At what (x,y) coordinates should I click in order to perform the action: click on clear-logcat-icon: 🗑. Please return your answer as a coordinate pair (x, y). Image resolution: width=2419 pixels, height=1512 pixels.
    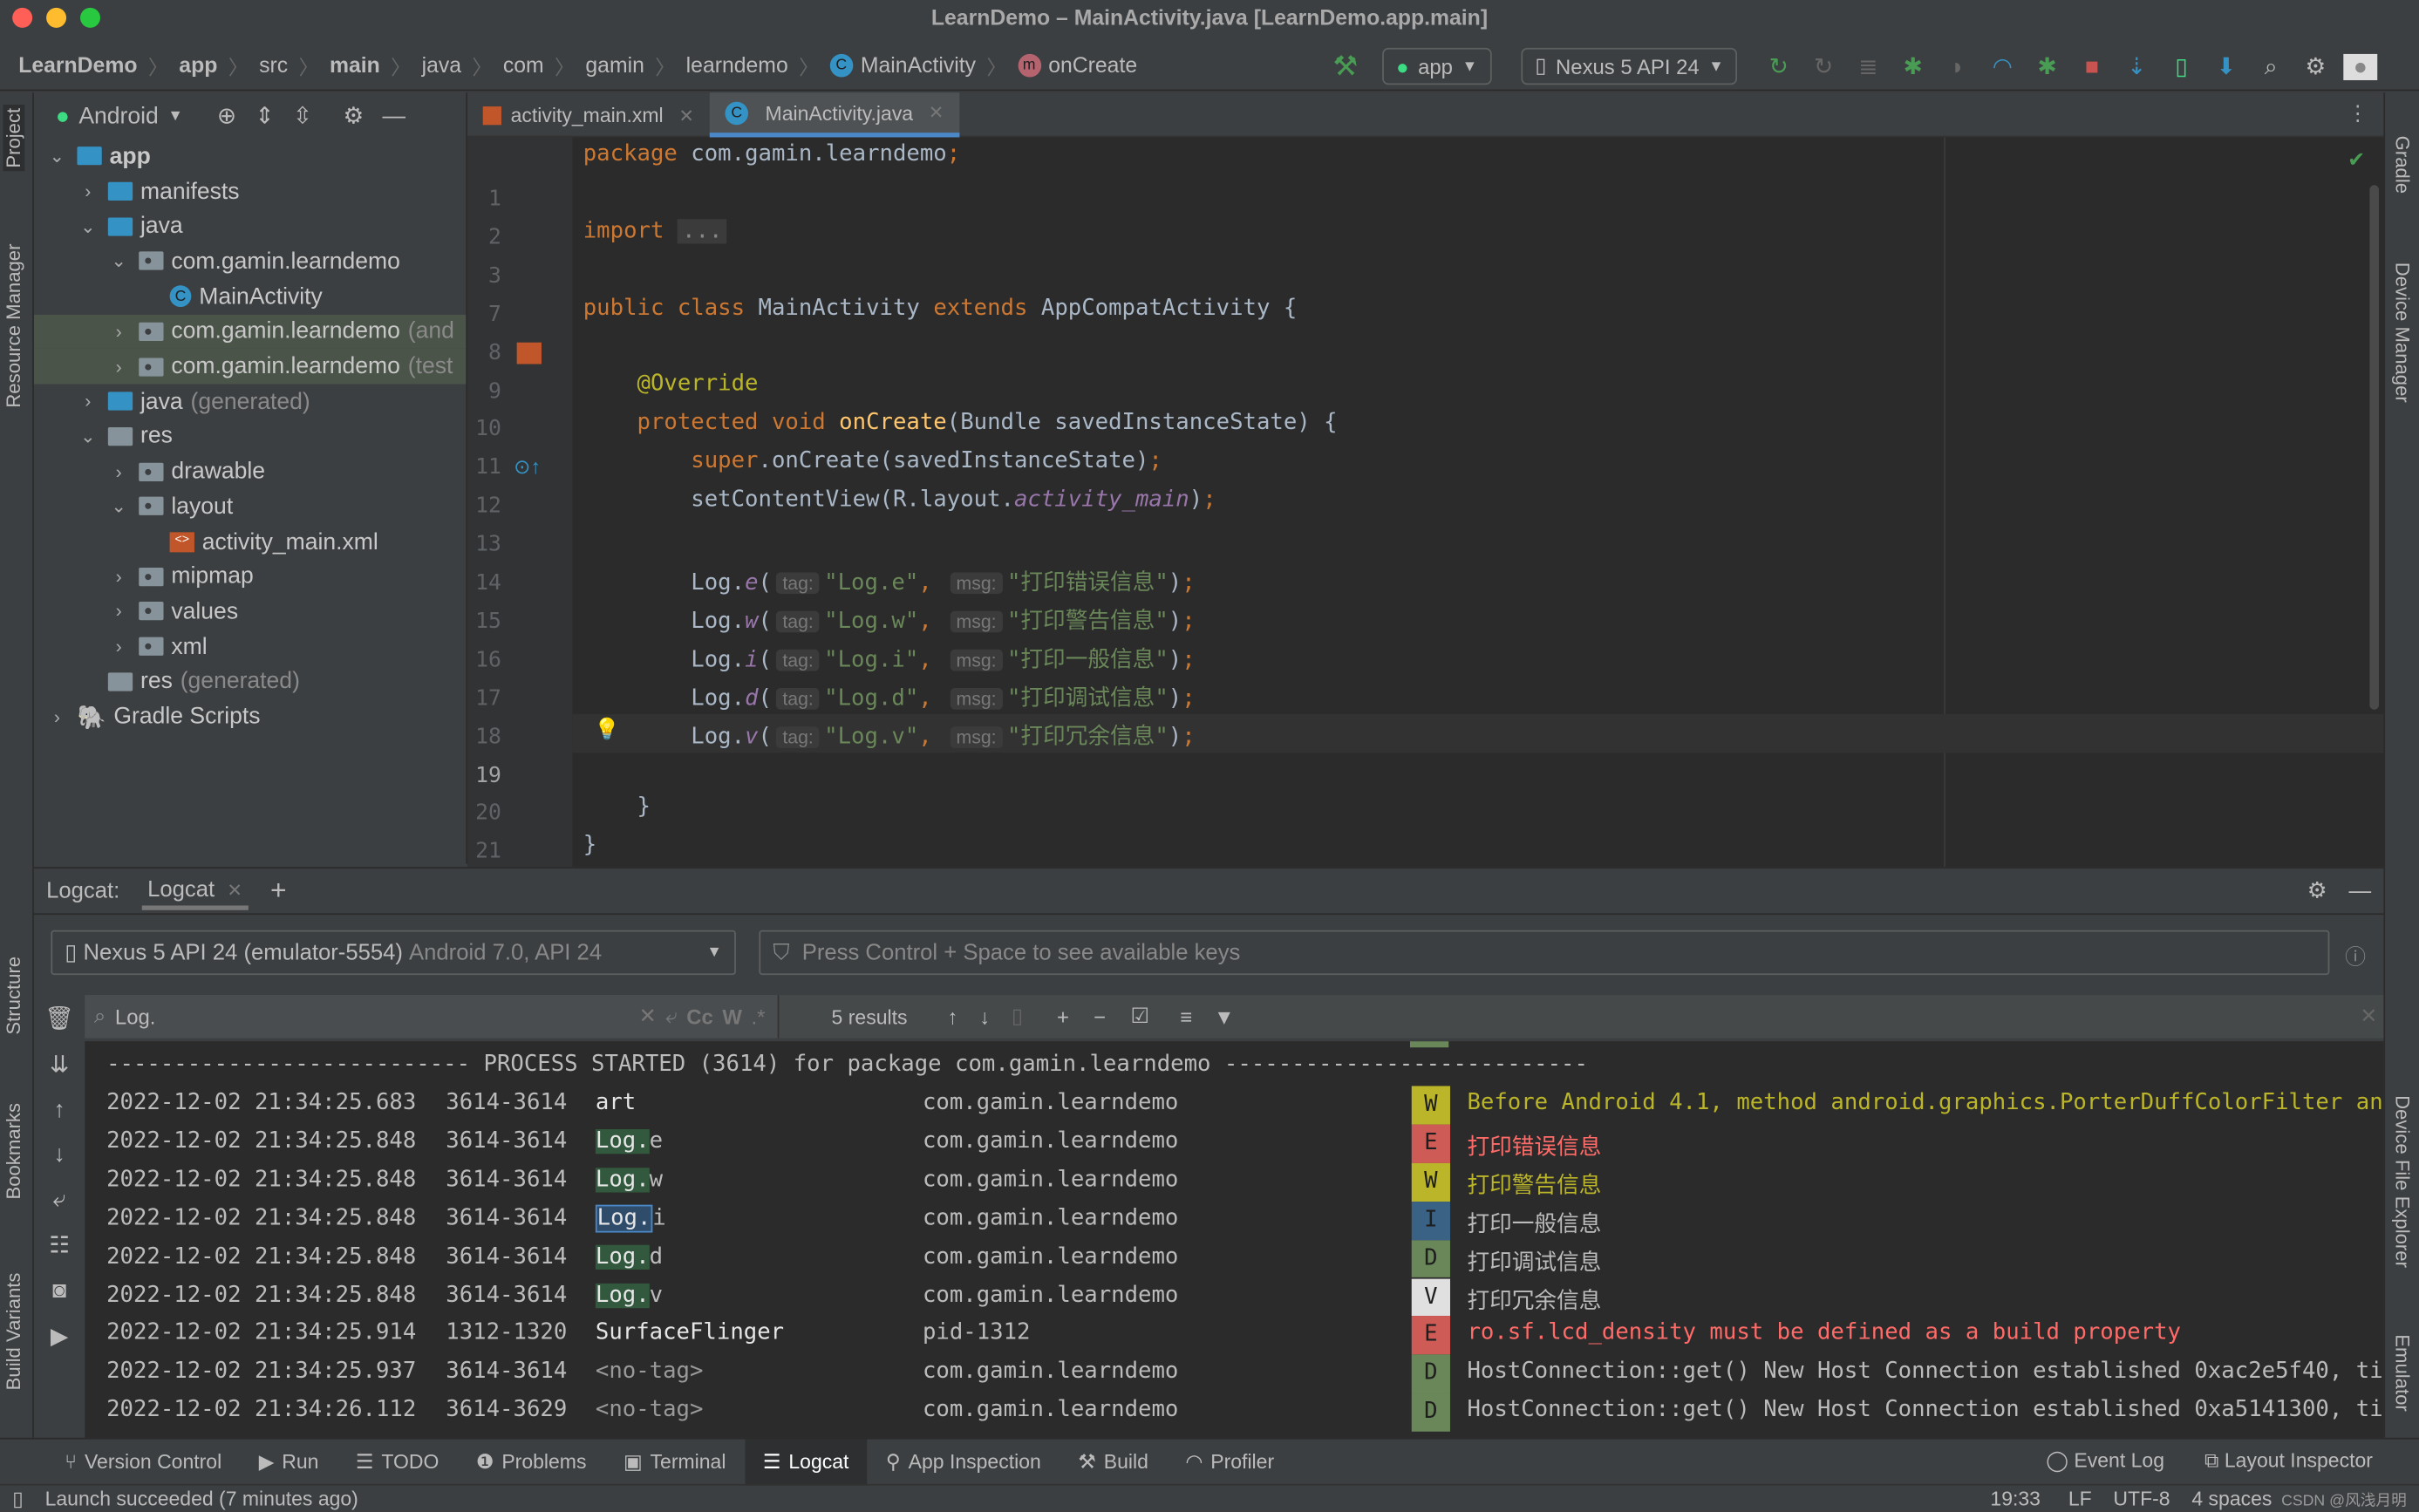
    Looking at the image, I should click on (59, 1018).